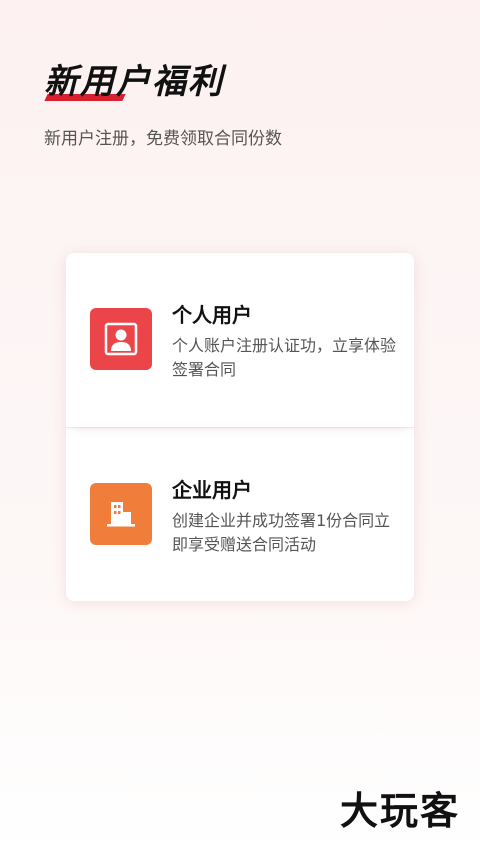  What do you see at coordinates (212, 315) in the screenshot?
I see `personal-user-title: 个人用户` at bounding box center [212, 315].